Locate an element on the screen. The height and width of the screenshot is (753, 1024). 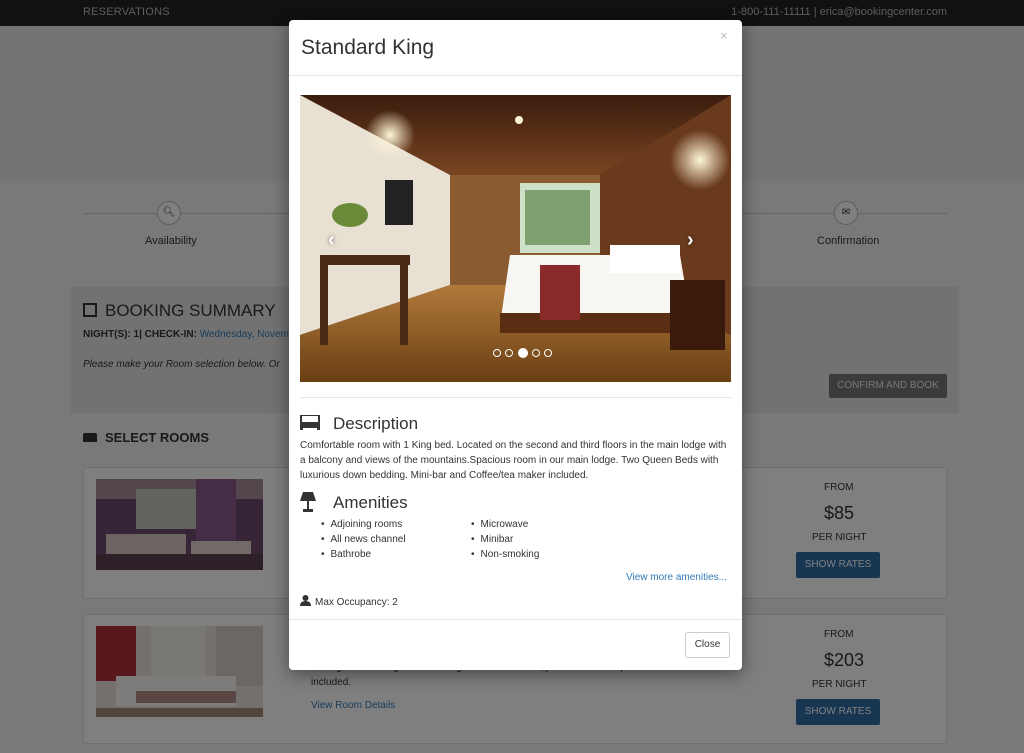
lamp-icon is located at coordinates (308, 502).